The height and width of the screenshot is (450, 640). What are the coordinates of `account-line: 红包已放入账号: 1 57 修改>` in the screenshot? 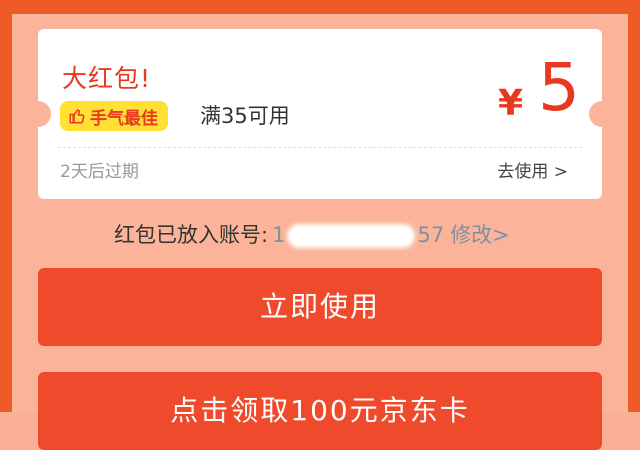 It's located at (312, 235).